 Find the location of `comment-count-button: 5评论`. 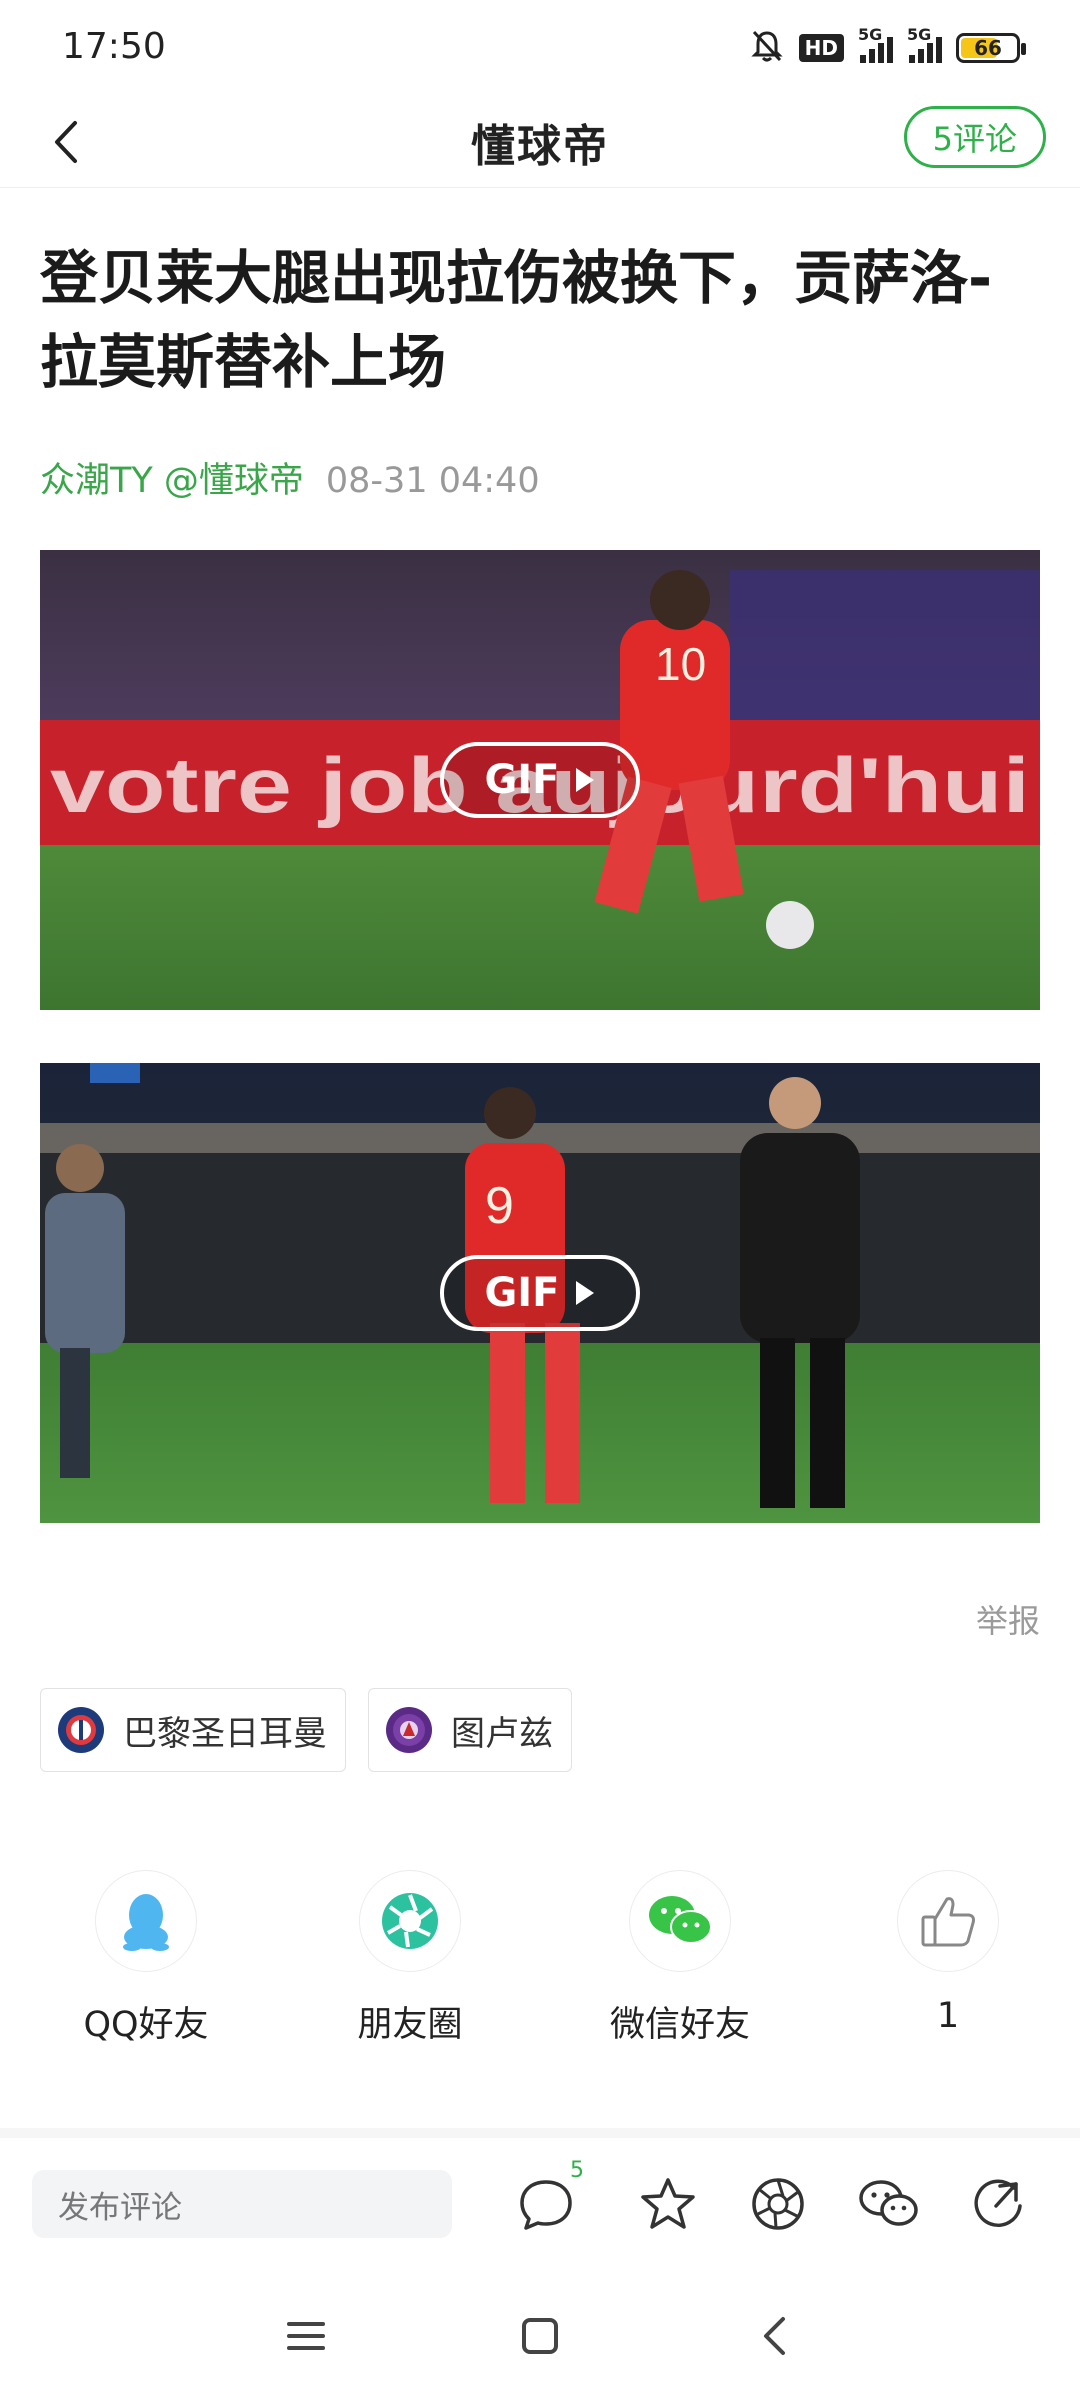

comment-count-button: 5评论 is located at coordinates (974, 137).